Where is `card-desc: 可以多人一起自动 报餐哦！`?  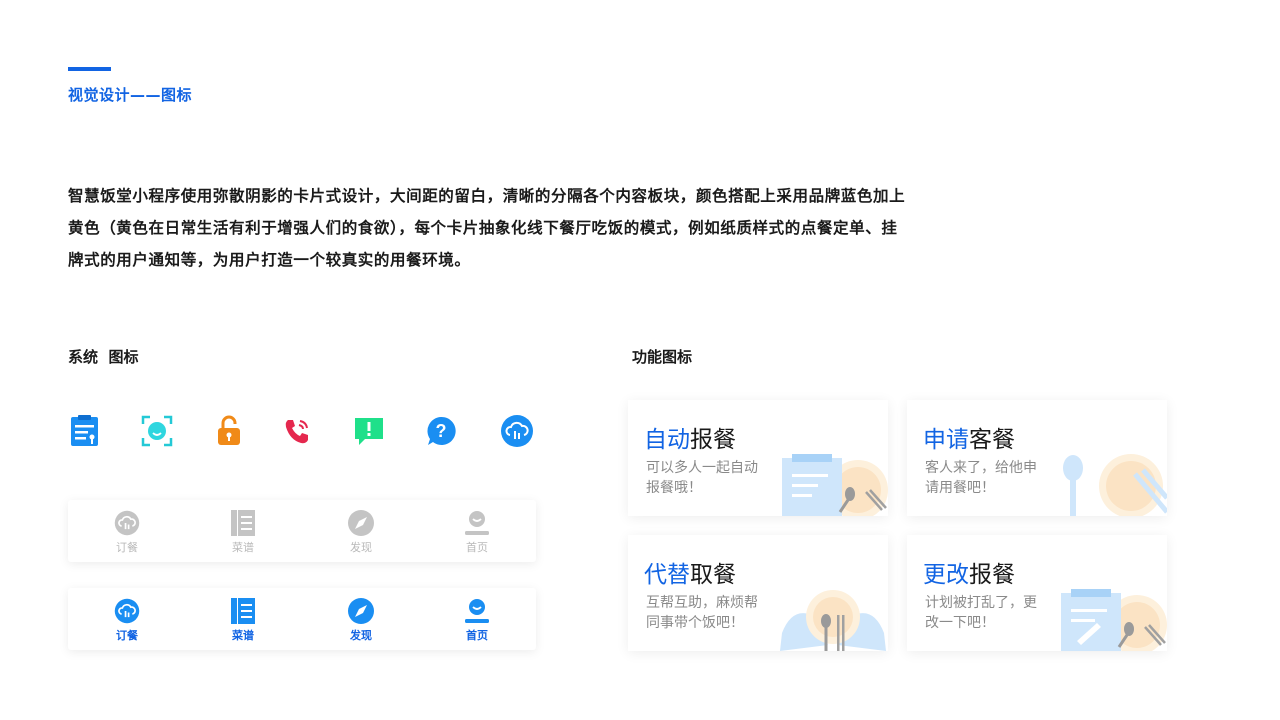 card-desc: 可以多人一起自动 报餐哦！ is located at coordinates (702, 478).